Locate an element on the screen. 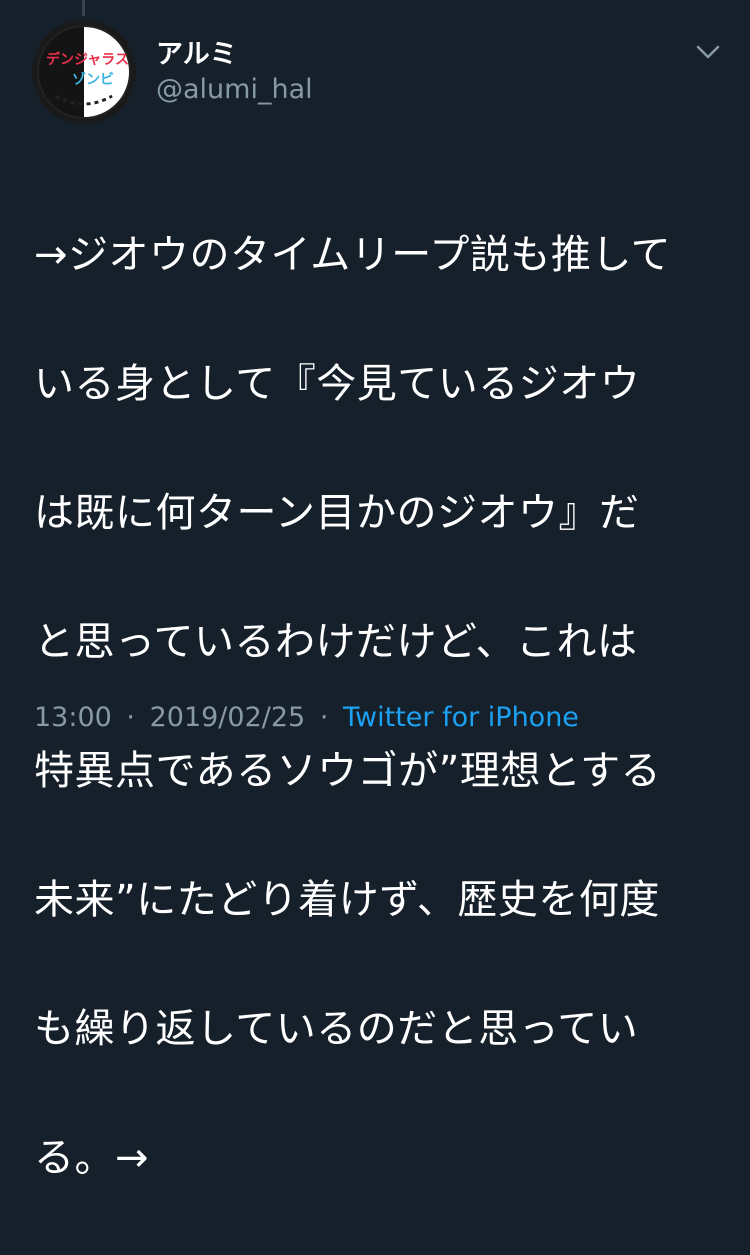 This screenshot has width=750, height=1255. user-handle: @alumi_hal is located at coordinates (234, 89).